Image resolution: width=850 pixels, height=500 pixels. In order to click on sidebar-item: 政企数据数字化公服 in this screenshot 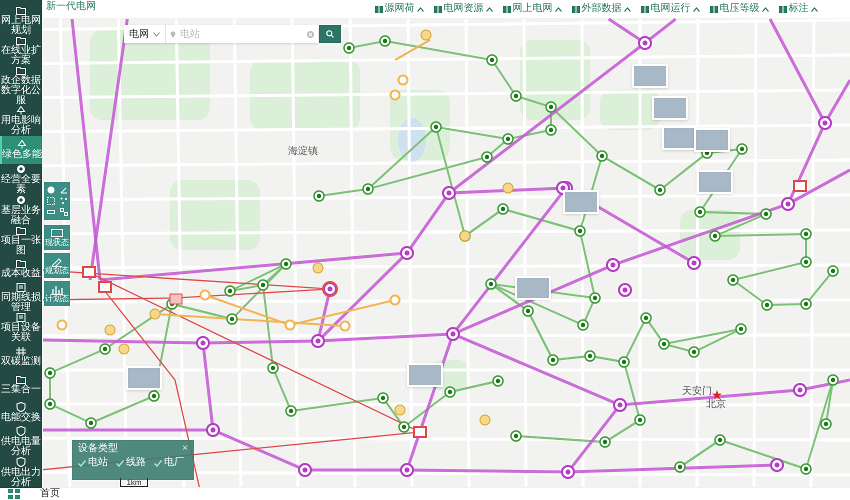, I will do `click(21, 86)`.